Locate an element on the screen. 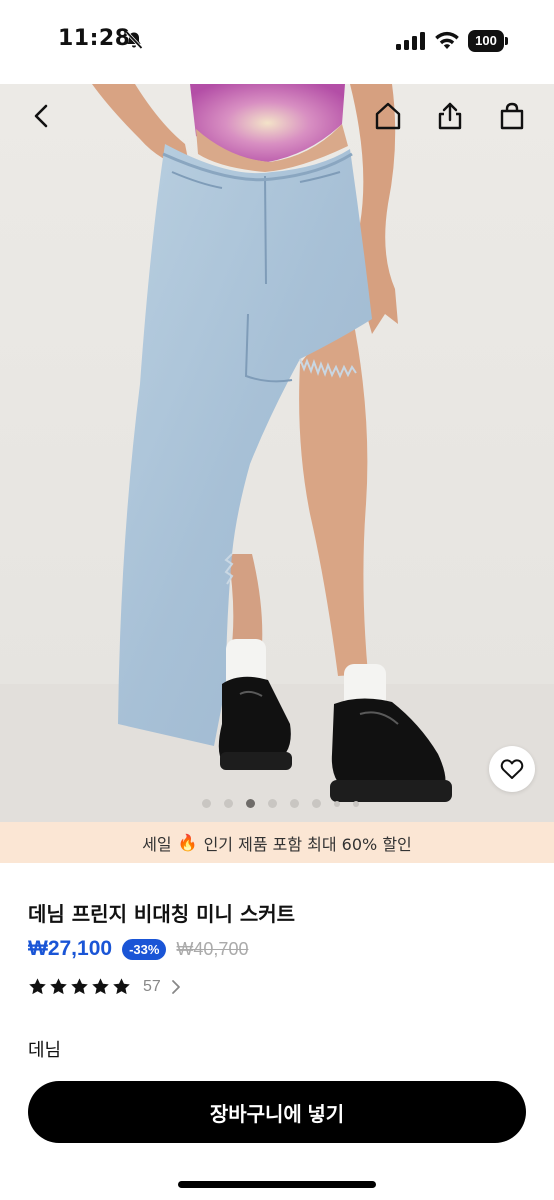  battery-level: 100 is located at coordinates (486, 41).